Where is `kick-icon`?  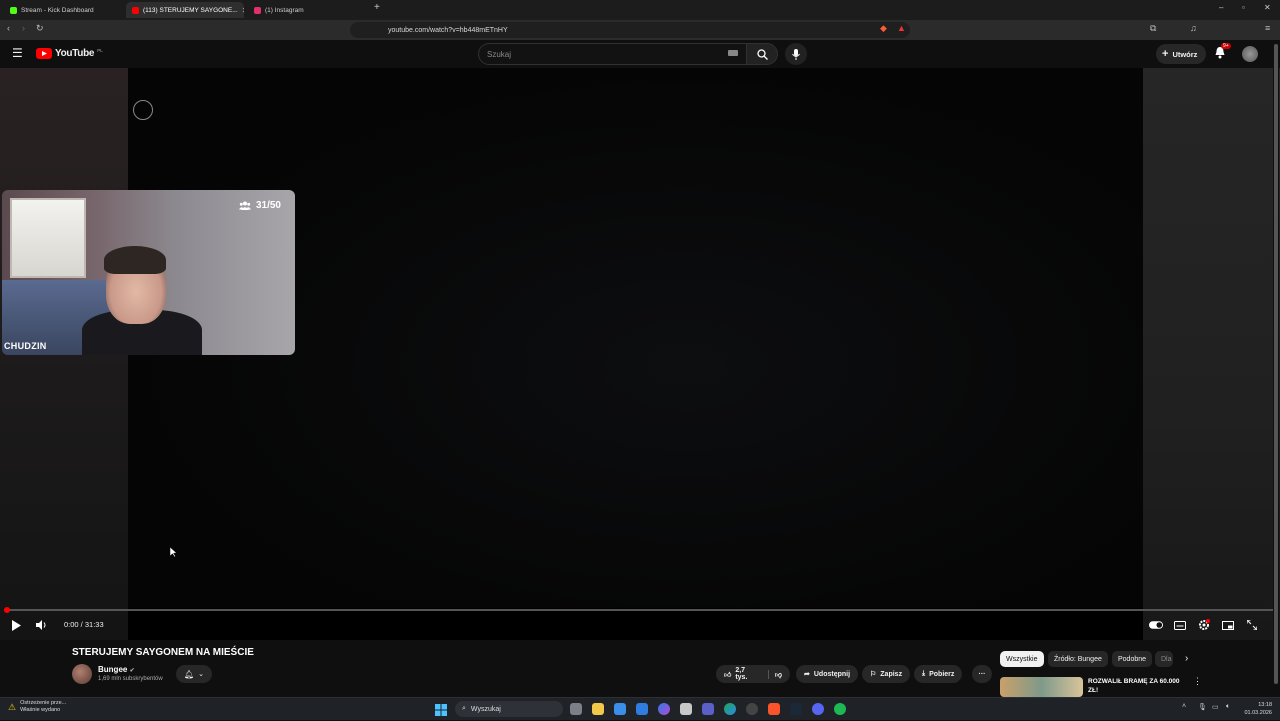
kick-icon is located at coordinates (13, 10).